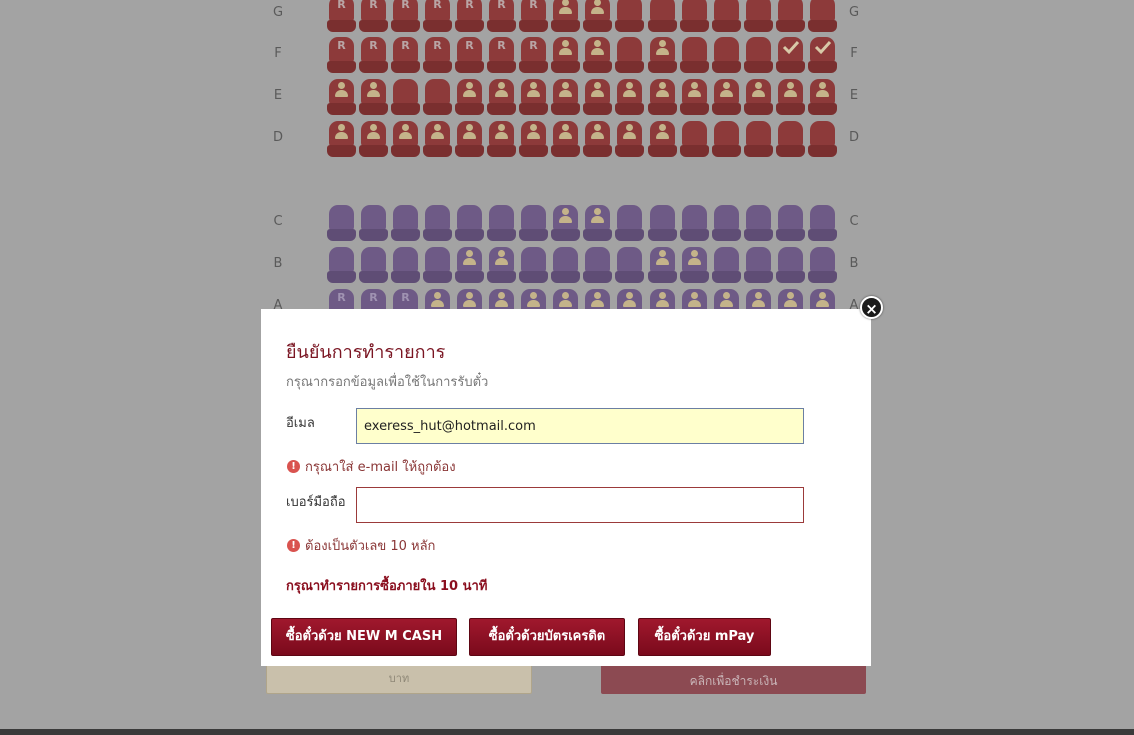 This screenshot has height=735, width=1134. What do you see at coordinates (871, 307) in the screenshot?
I see `close-icon: ×` at bounding box center [871, 307].